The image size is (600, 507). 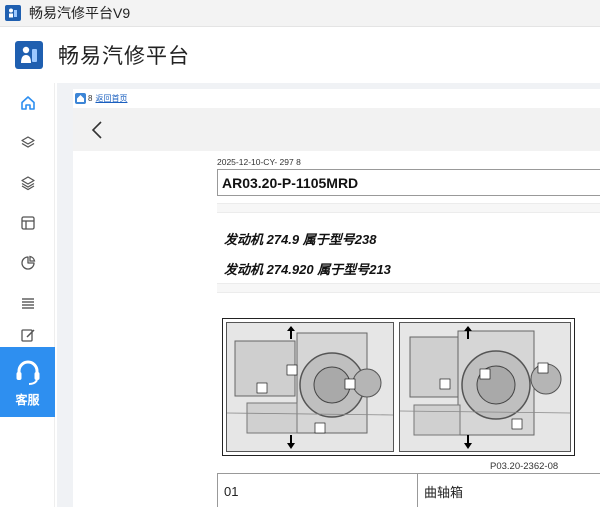 I want to click on pie-chart-icon, so click(x=27, y=262).